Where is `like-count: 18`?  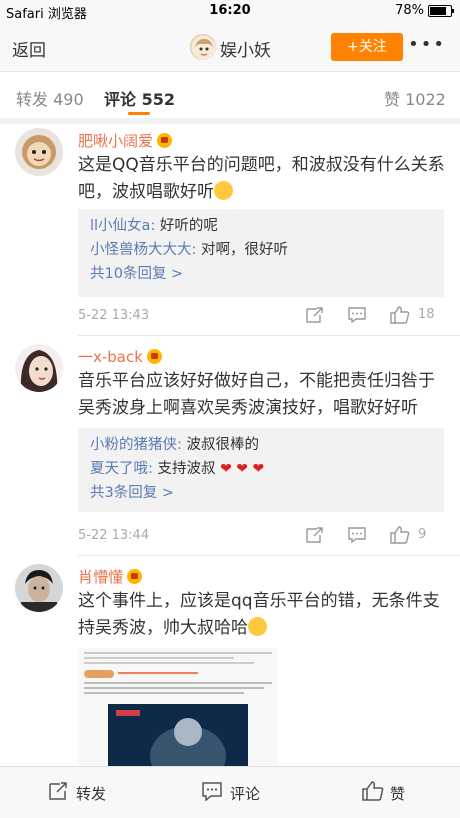 like-count: 18 is located at coordinates (426, 314).